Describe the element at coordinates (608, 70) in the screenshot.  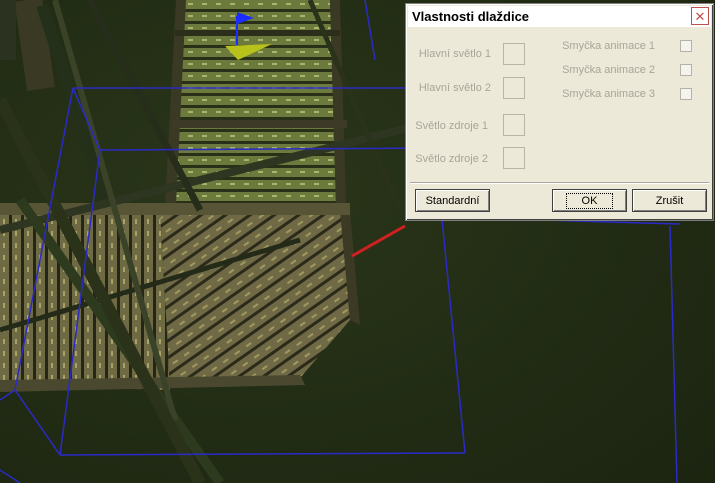
I see `animation-loop-2-label: Smyčka animace 2` at that location.